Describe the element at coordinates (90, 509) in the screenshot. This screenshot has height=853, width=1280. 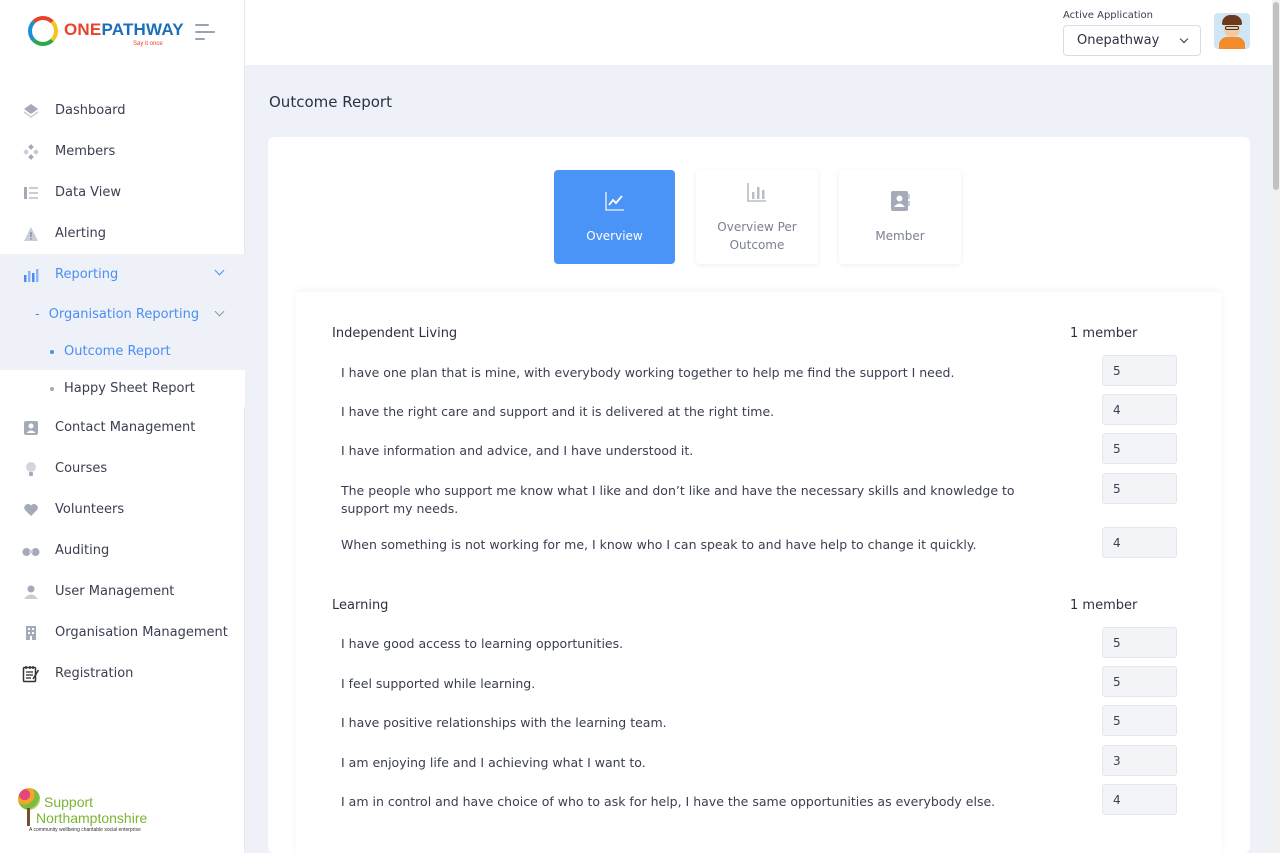
I see `sidebar-item-label: Volunteers` at that location.